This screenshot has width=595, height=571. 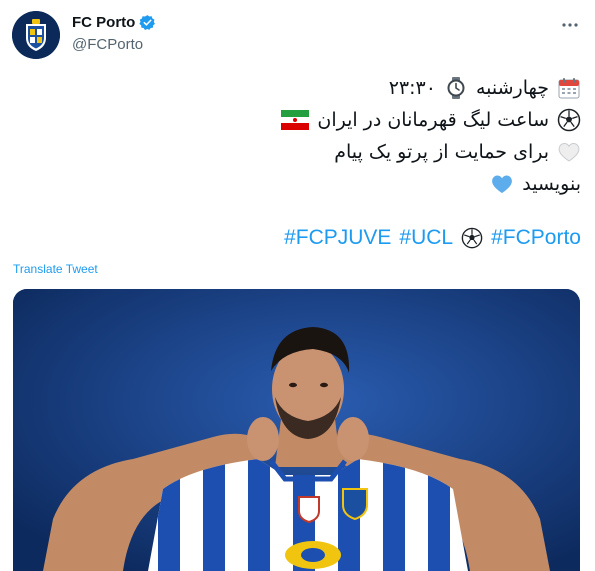 I want to click on hashtags: #FCPJUVE #UCL #FCPorto, so click(x=432, y=238).